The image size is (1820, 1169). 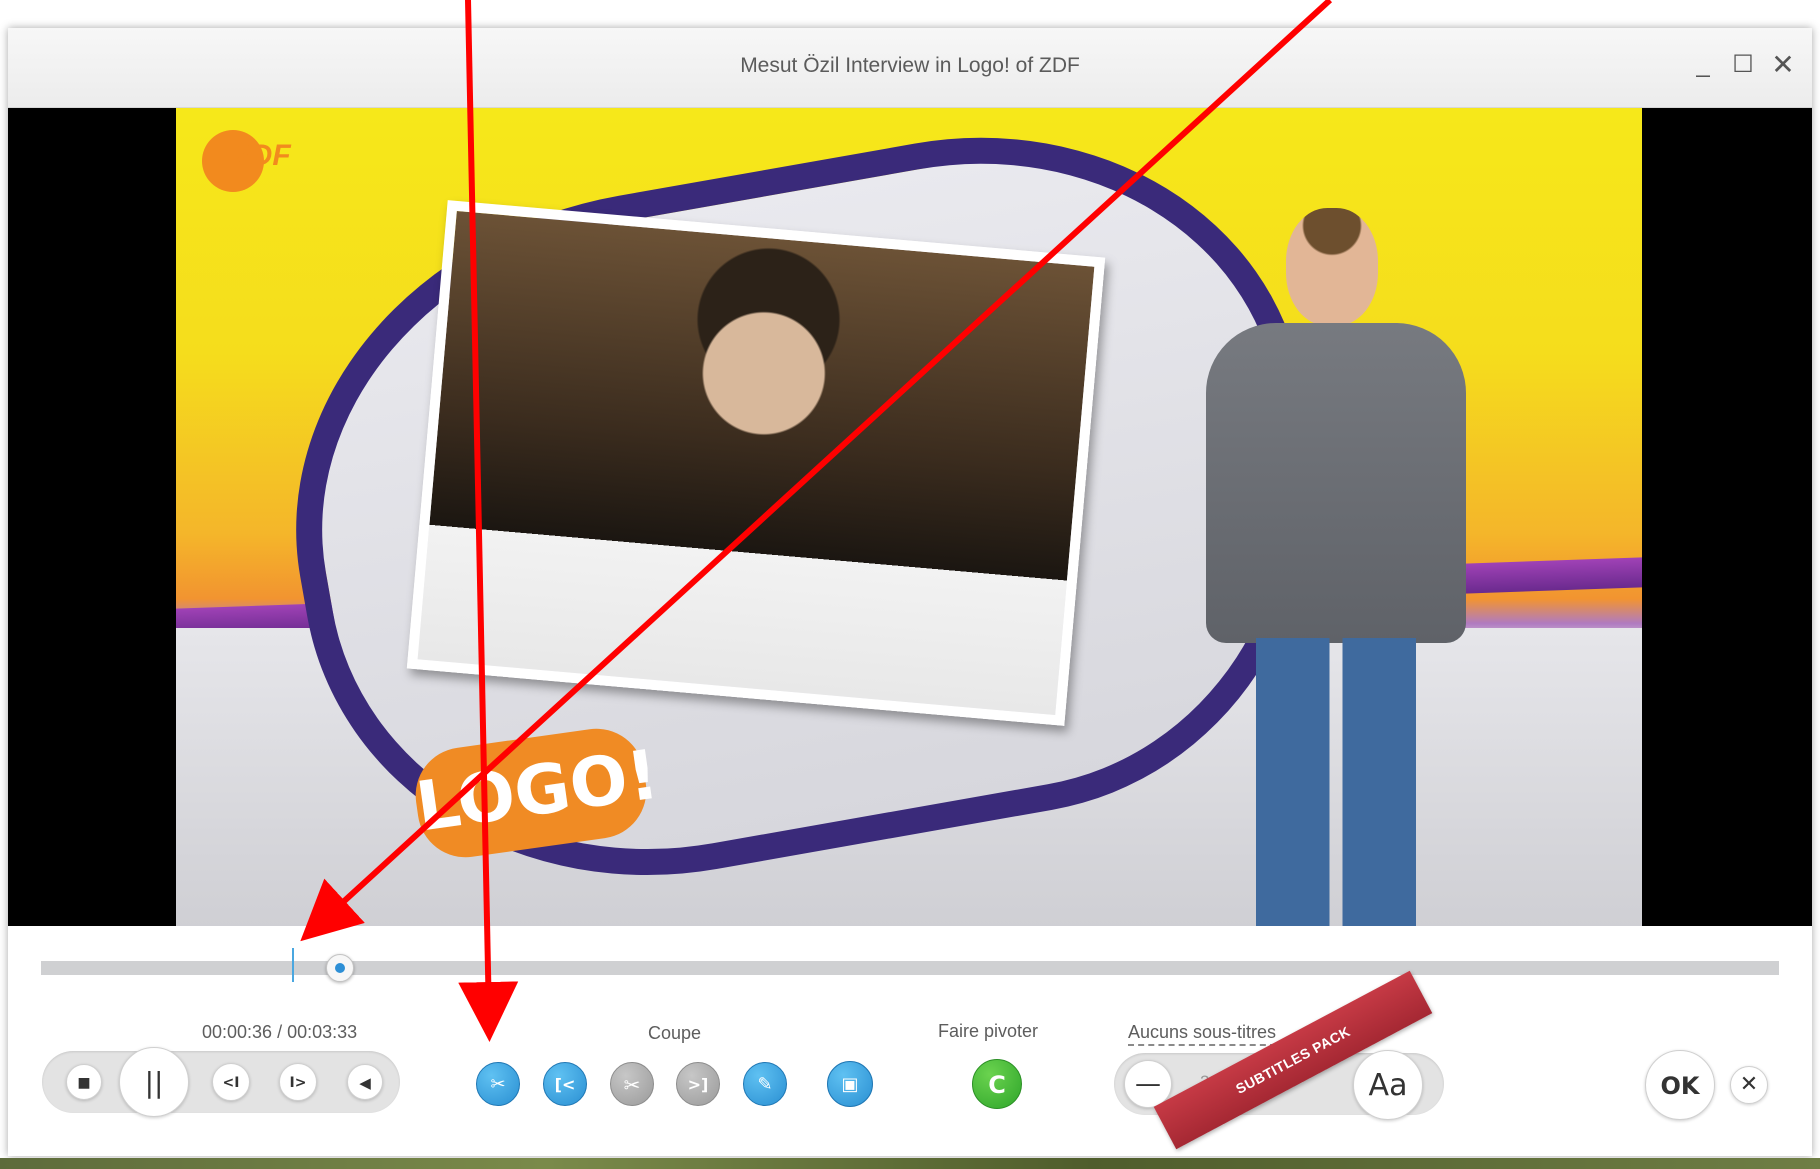 What do you see at coordinates (765, 1084) in the screenshot?
I see `cut-edit-button: ✎` at bounding box center [765, 1084].